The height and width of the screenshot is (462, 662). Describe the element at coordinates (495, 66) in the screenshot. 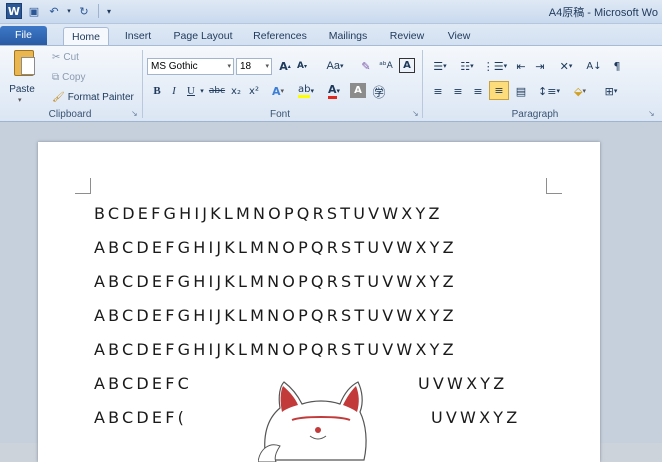

I see `multilevel-list-icon: ⋮☰ ▾` at that location.